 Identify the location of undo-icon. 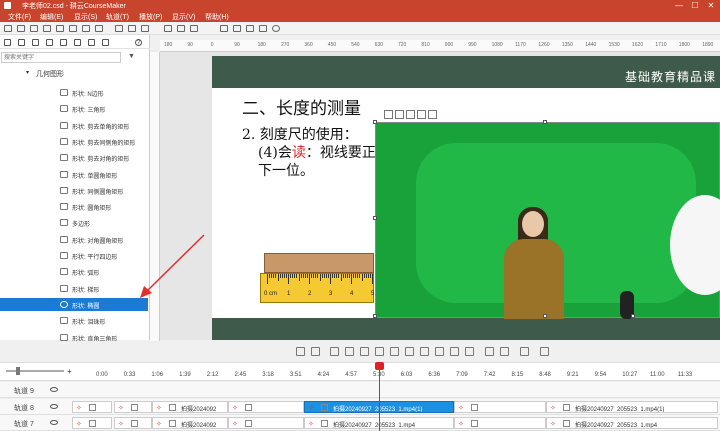
(132, 28).